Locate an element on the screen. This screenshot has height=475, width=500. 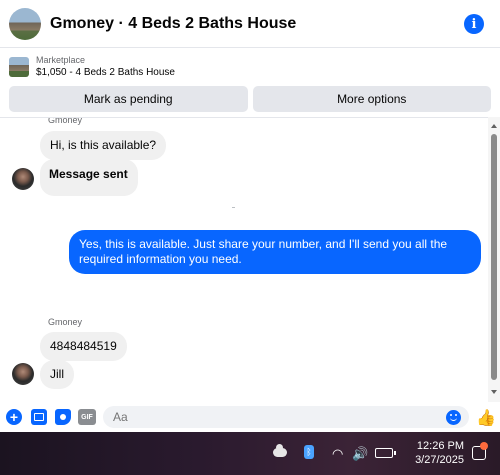
system-clock: 12:26 PM 3/27/2025 is located at coordinates (432, 453).